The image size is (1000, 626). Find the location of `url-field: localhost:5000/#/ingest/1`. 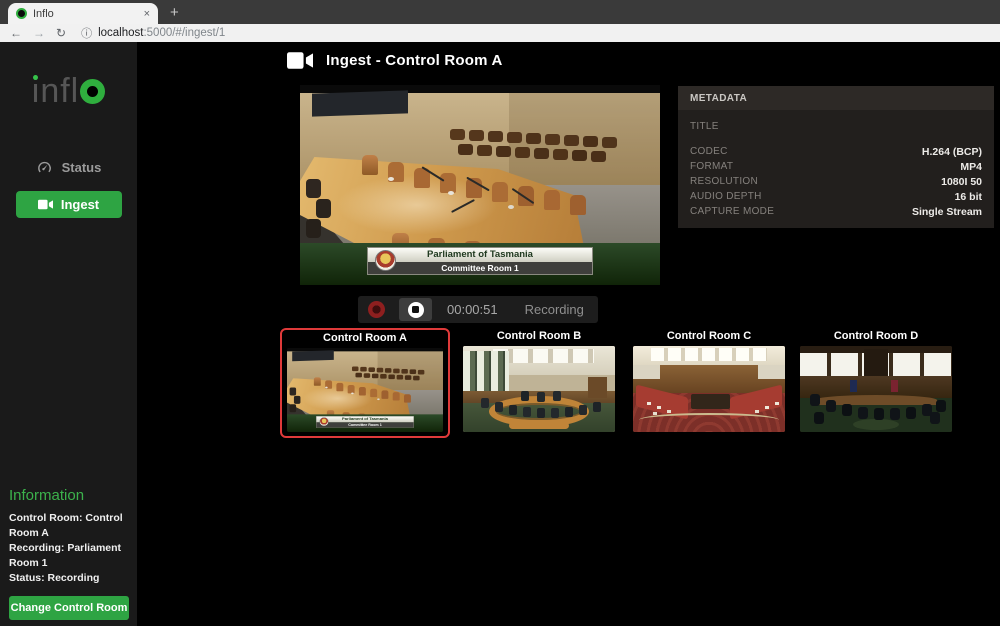

url-field: localhost:5000/#/ingest/1 is located at coordinates (161, 33).